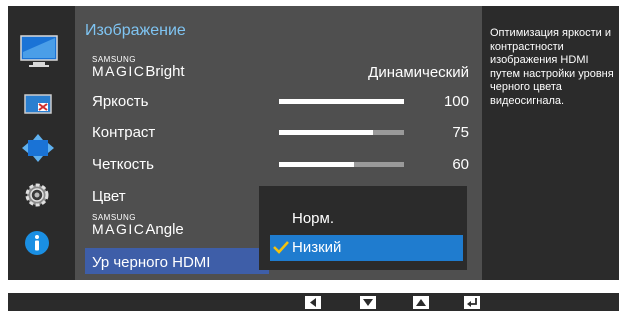 The width and height of the screenshot is (619, 314). Describe the element at coordinates (165, 71) in the screenshot. I see `menu-item-label: Bright` at that location.